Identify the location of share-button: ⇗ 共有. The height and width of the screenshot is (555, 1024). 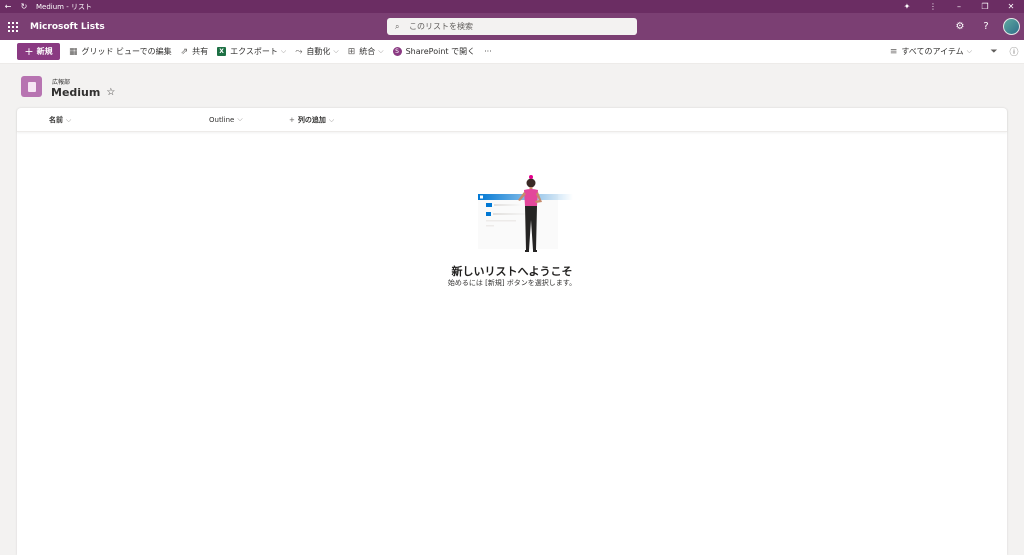
(195, 51).